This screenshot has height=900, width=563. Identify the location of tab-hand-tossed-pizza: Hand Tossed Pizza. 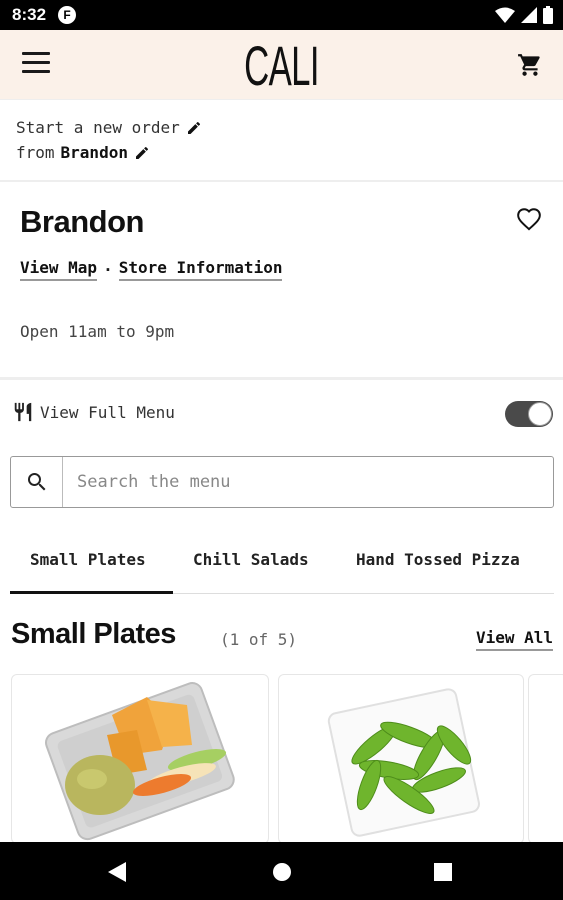
(438, 559).